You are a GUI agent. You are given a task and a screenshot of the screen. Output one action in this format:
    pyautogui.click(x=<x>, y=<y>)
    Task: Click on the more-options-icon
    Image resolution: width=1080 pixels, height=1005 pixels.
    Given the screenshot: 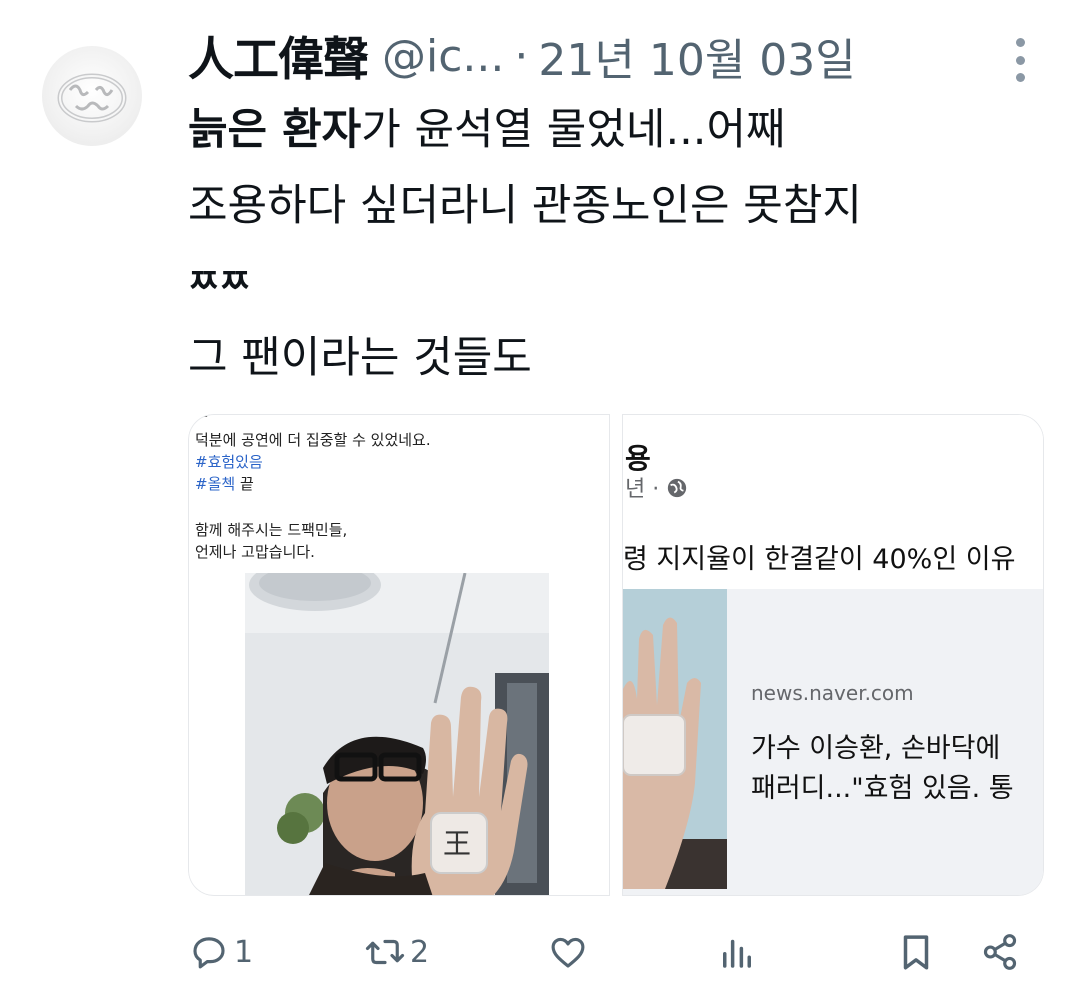 What is the action you would take?
    pyautogui.click(x=1020, y=60)
    